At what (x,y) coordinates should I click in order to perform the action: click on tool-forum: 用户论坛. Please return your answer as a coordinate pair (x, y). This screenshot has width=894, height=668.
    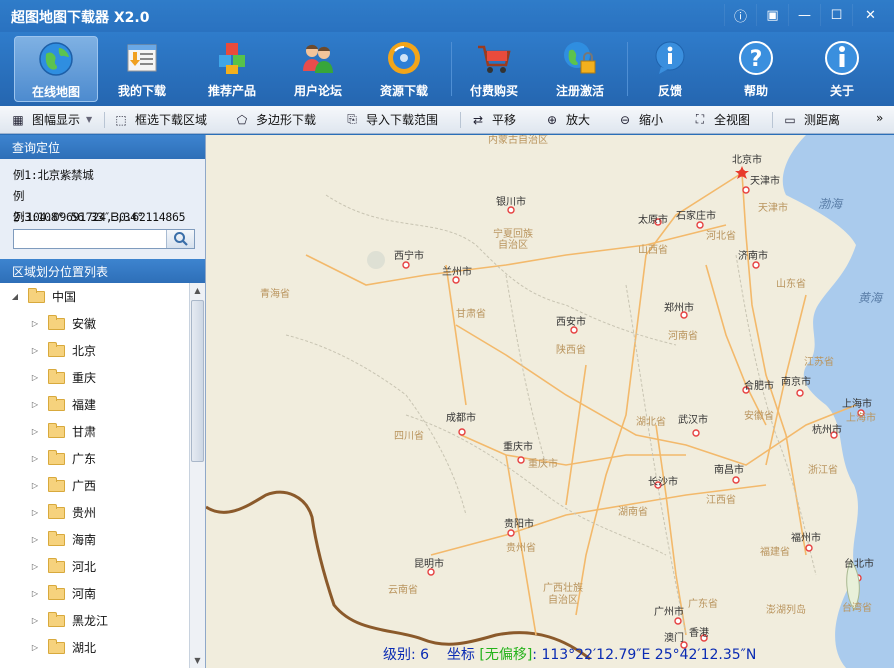
    Looking at the image, I should click on (318, 69).